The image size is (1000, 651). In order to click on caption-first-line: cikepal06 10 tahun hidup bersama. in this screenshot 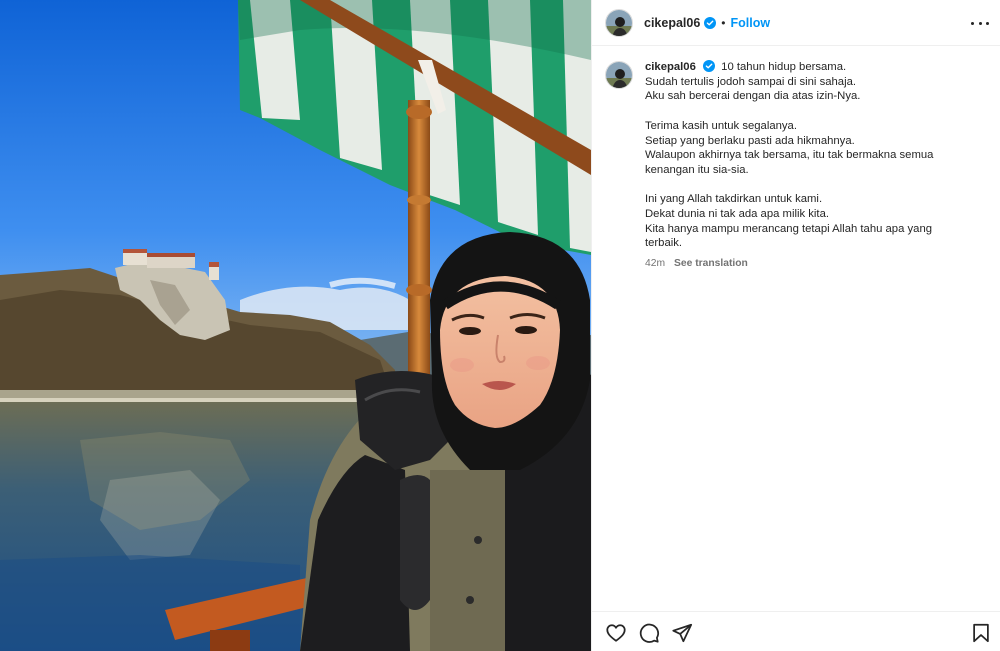, I will do `click(789, 67)`.